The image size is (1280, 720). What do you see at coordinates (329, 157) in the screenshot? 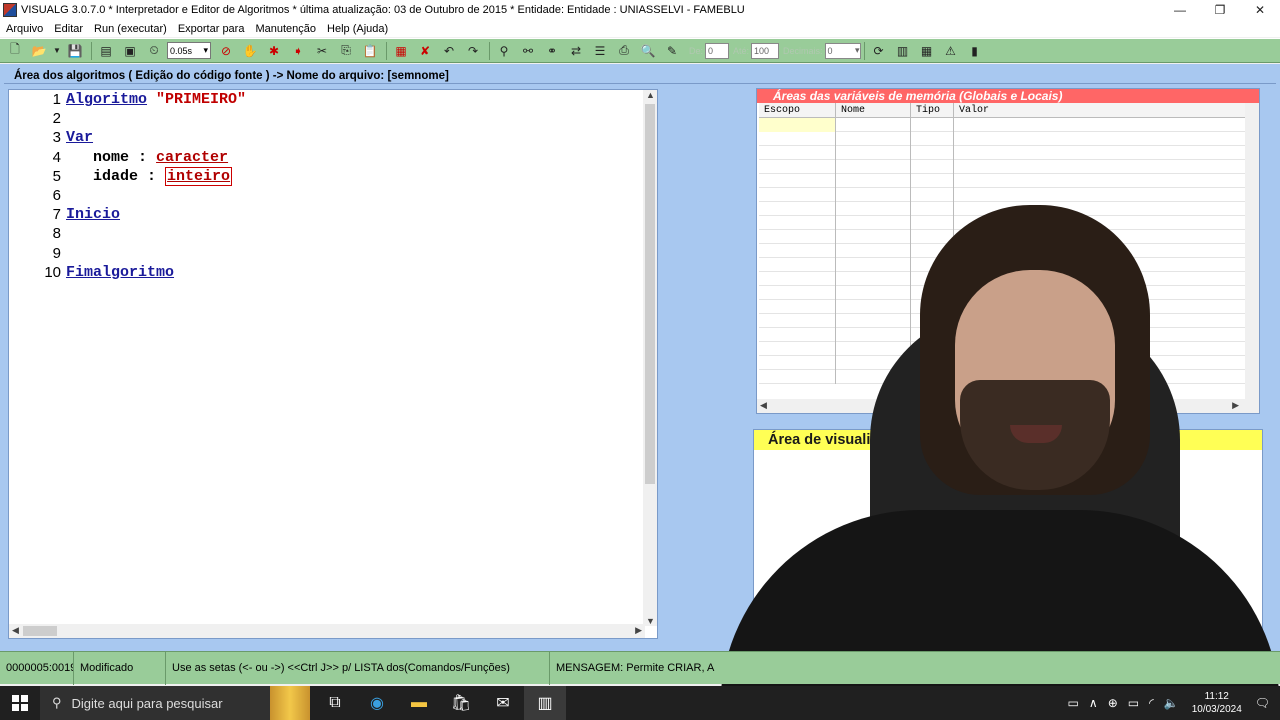
I see `code-line: 4 nome : caracter` at bounding box center [329, 157].